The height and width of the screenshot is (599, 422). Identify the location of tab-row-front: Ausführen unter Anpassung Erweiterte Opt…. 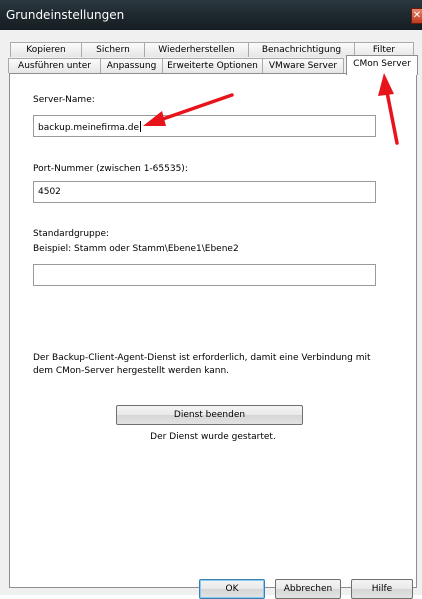
(176, 65).